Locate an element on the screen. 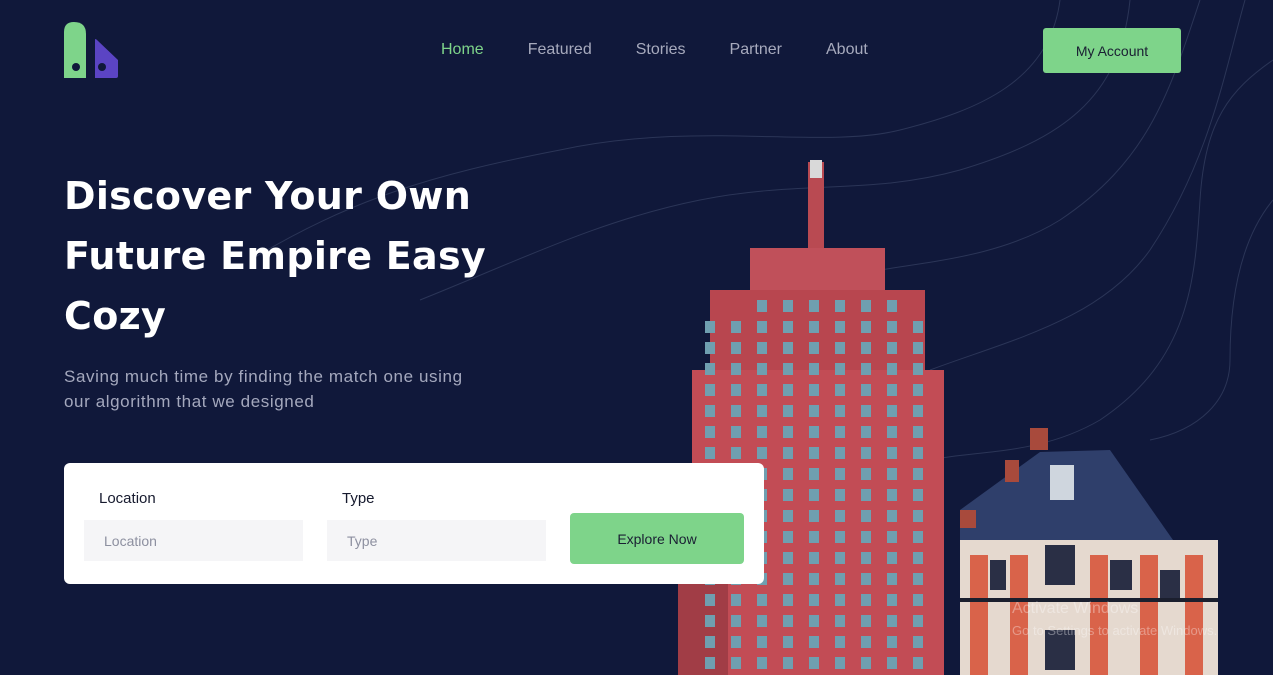  watermark-line-2: Go to Settings to activate Windows. is located at coordinates (1115, 630).